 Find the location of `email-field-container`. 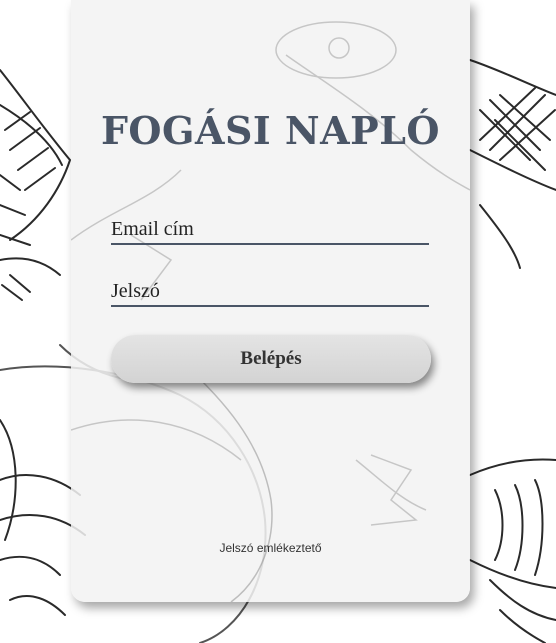

email-field-container is located at coordinates (270, 230).